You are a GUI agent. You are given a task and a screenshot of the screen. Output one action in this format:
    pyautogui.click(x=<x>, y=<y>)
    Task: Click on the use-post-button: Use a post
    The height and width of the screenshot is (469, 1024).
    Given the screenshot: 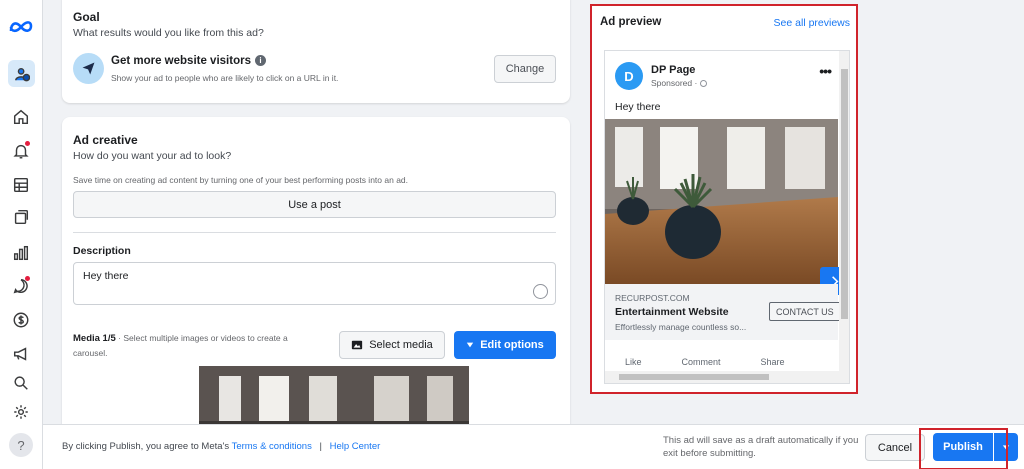 What is the action you would take?
    pyautogui.click(x=314, y=204)
    